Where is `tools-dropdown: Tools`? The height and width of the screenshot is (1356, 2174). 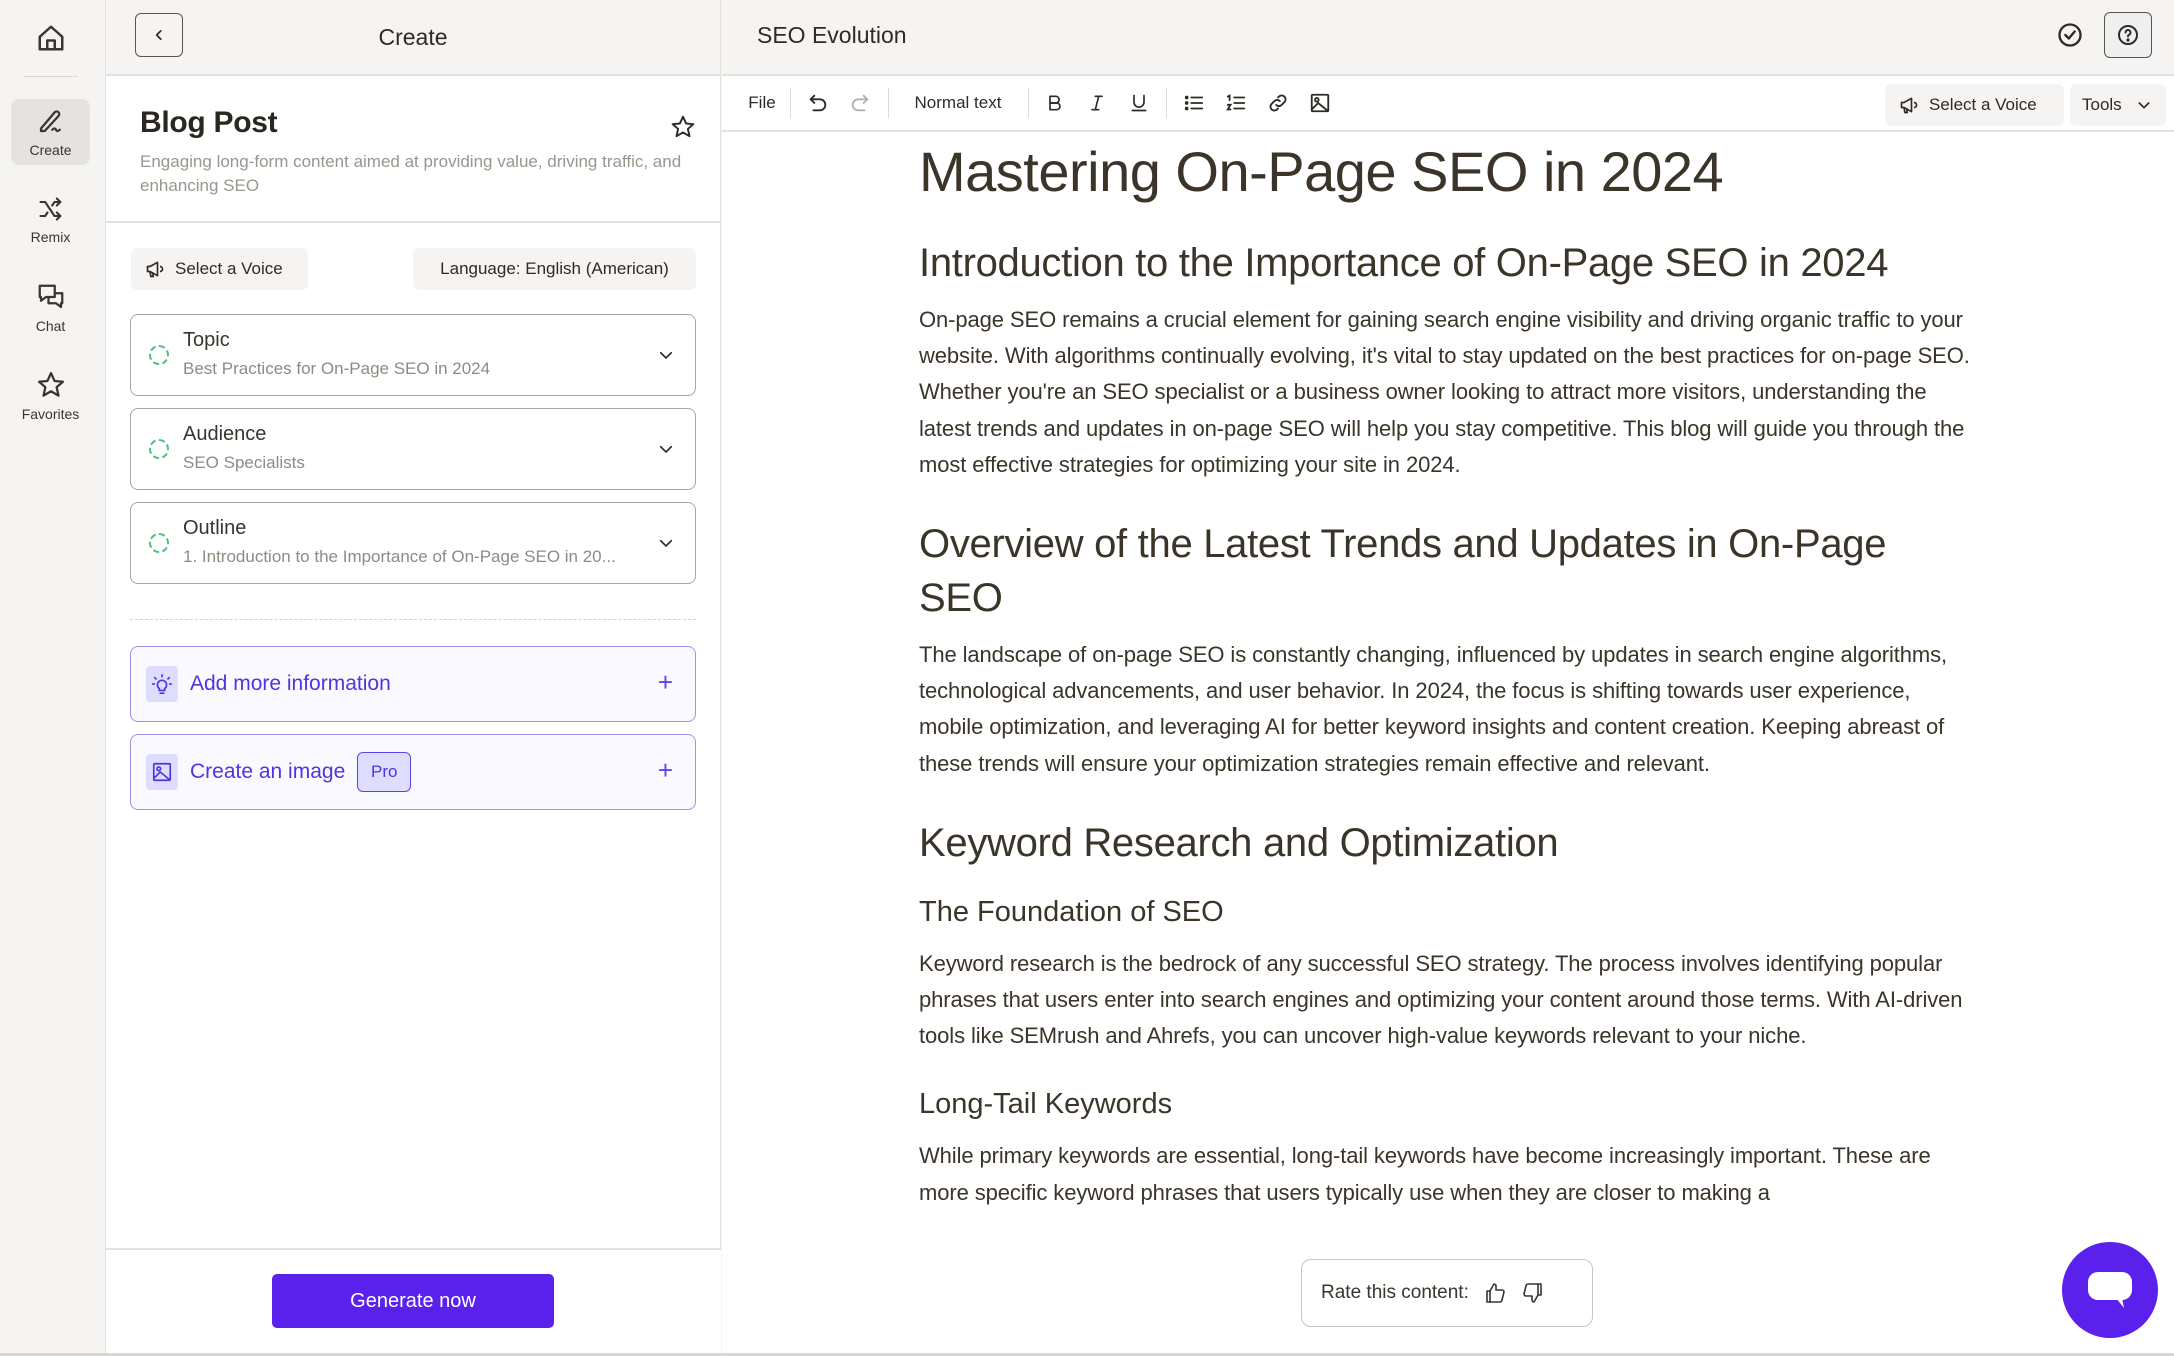 tools-dropdown: Tools is located at coordinates (2118, 105).